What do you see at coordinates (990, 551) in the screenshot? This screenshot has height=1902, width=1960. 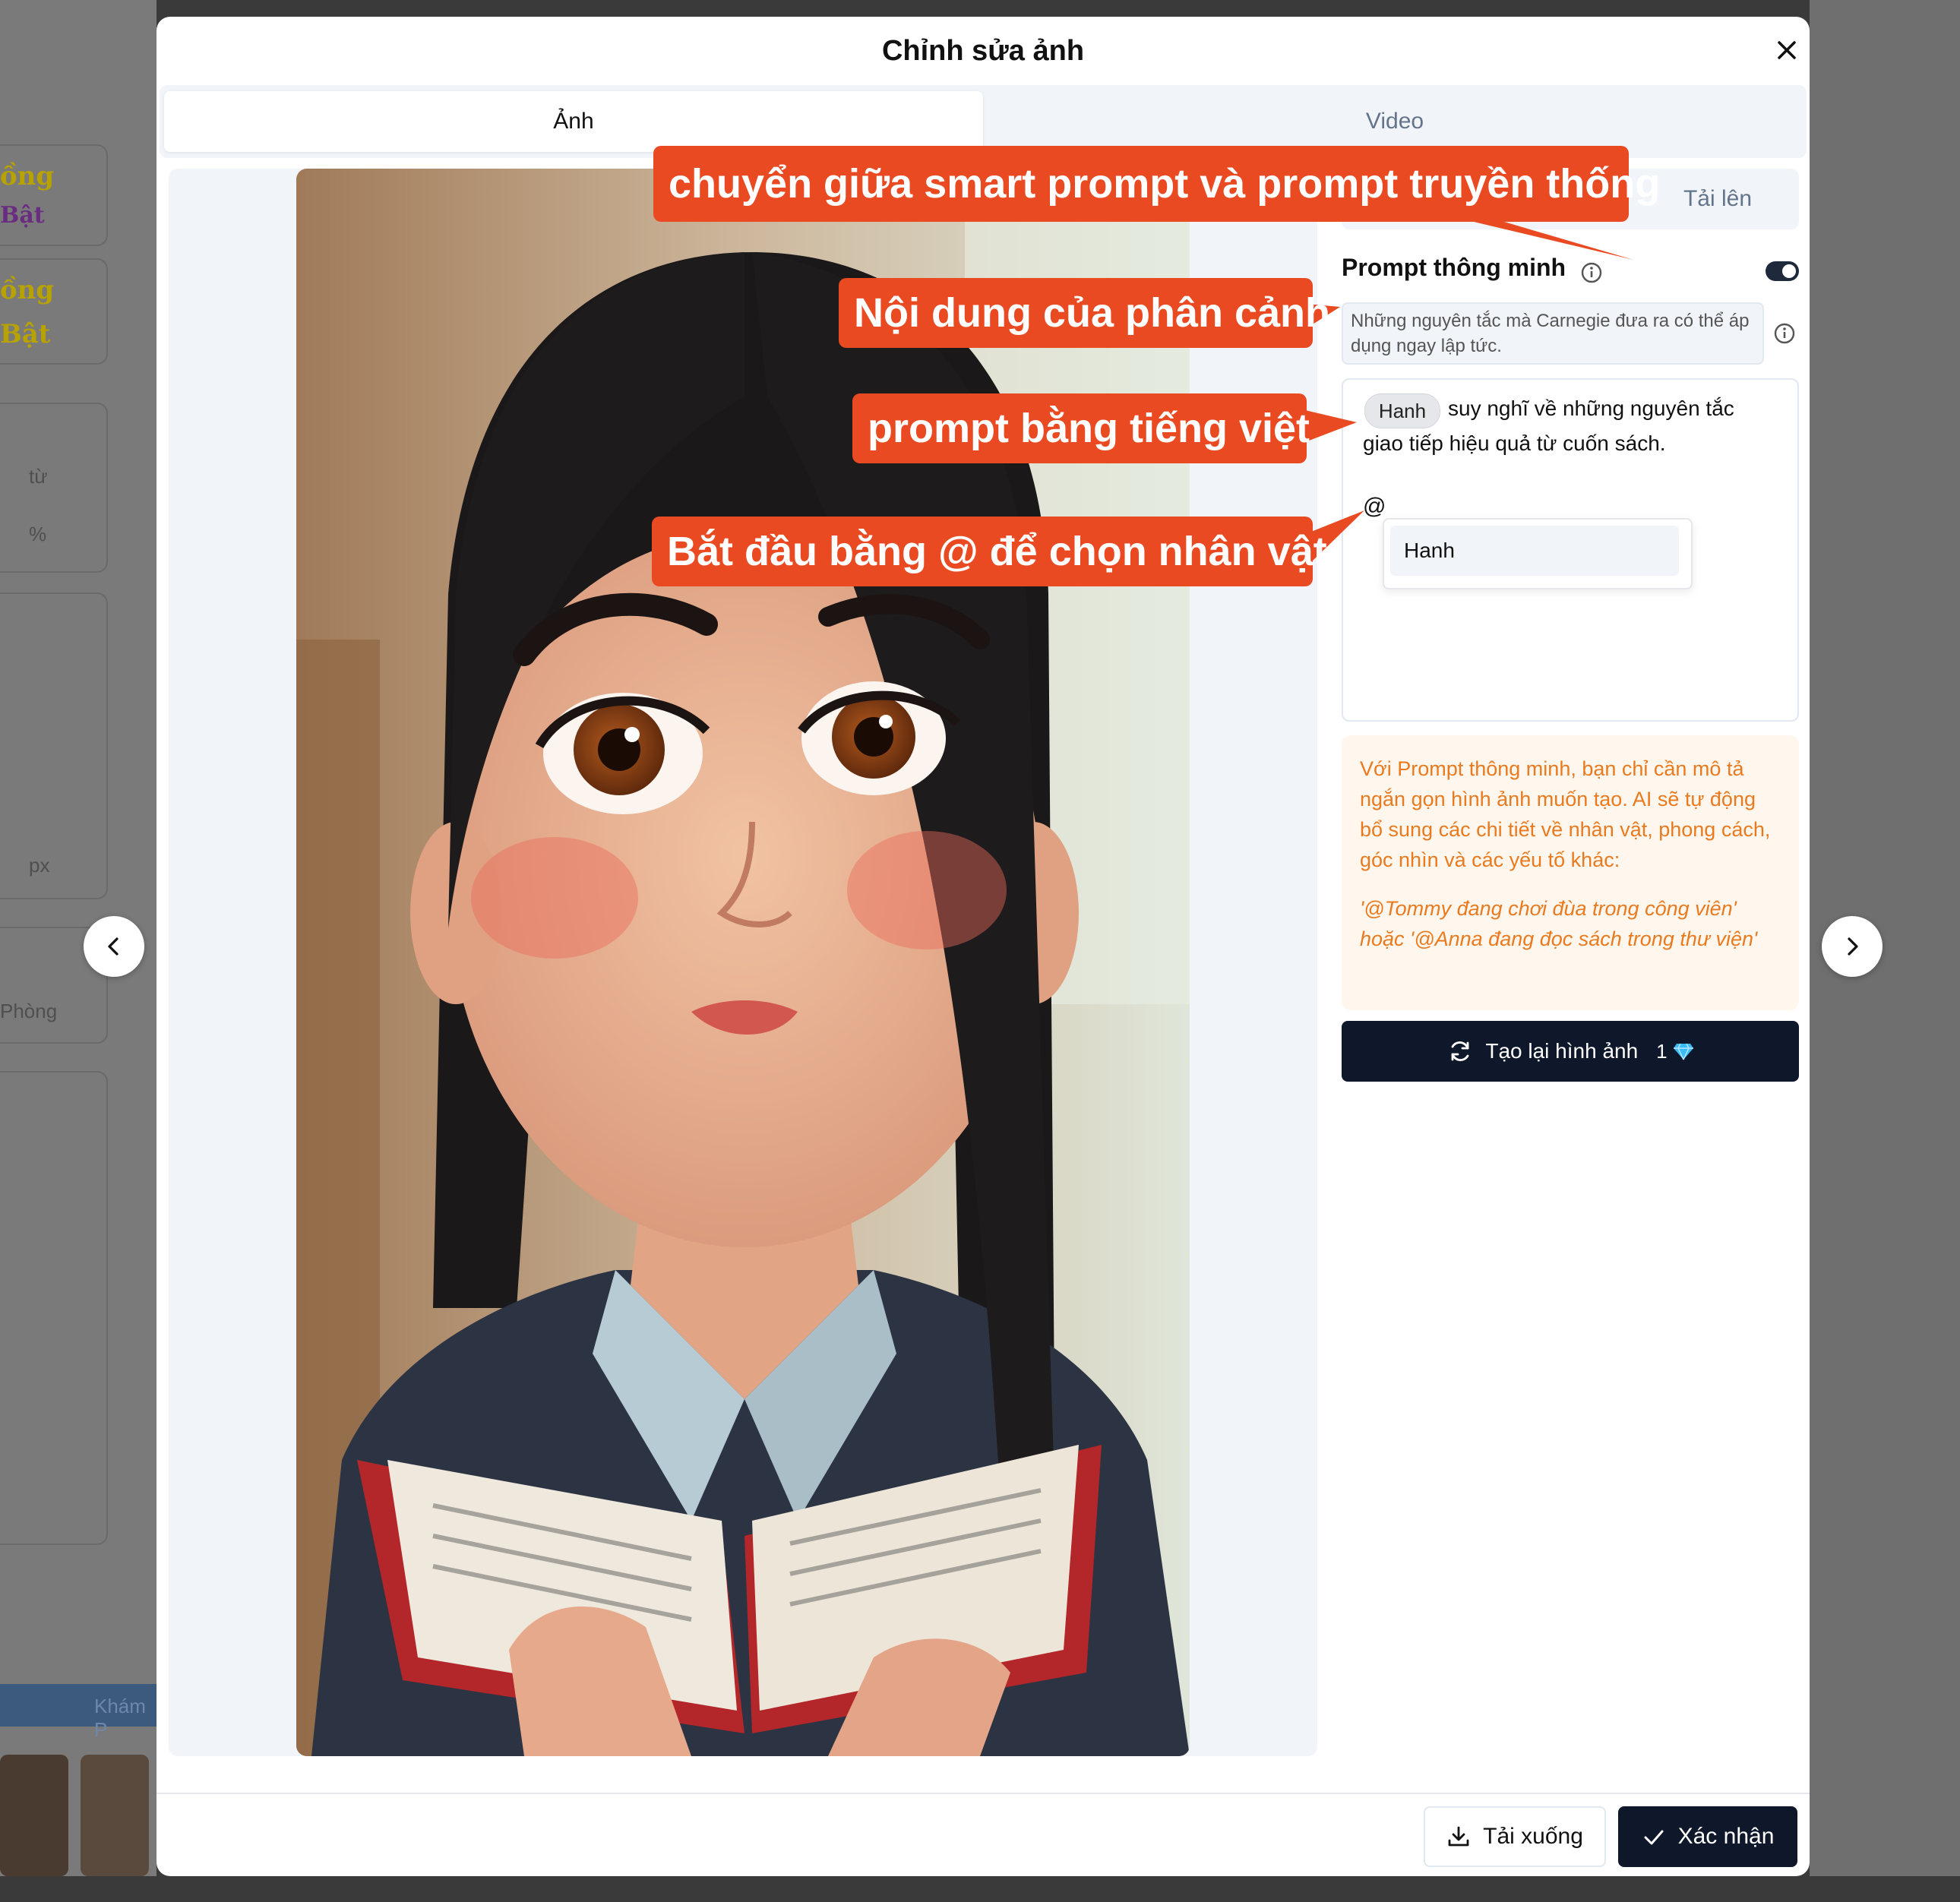 I see `annotation-mention-note: Bắt đầu bằng @ để chọn nhân vật` at bounding box center [990, 551].